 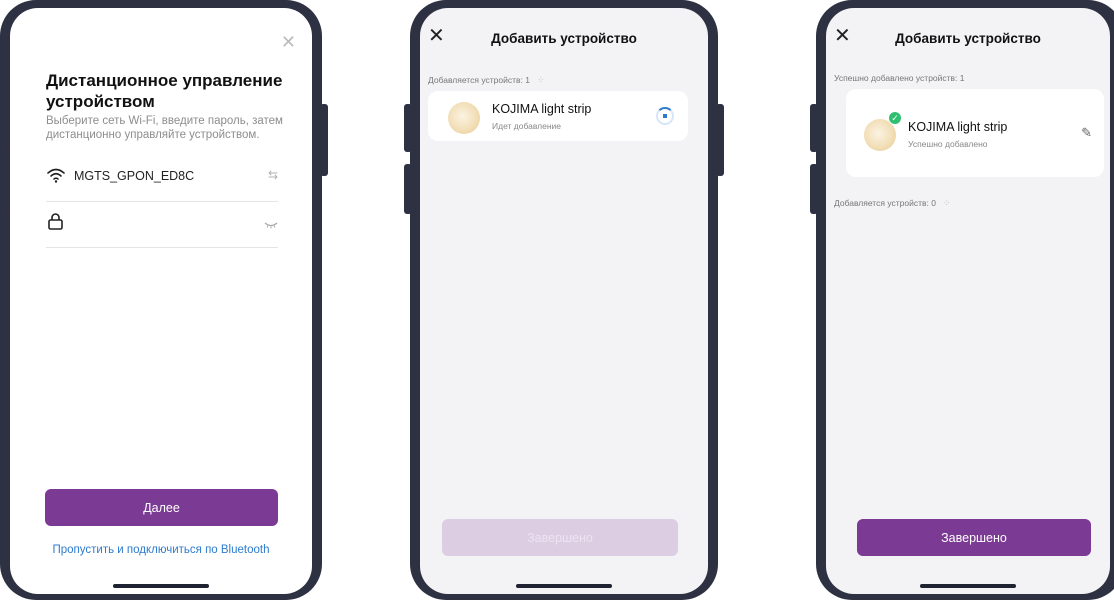 What do you see at coordinates (134, 176) in the screenshot?
I see `wifi-network-name: MGTS_GPON_ED8C` at bounding box center [134, 176].